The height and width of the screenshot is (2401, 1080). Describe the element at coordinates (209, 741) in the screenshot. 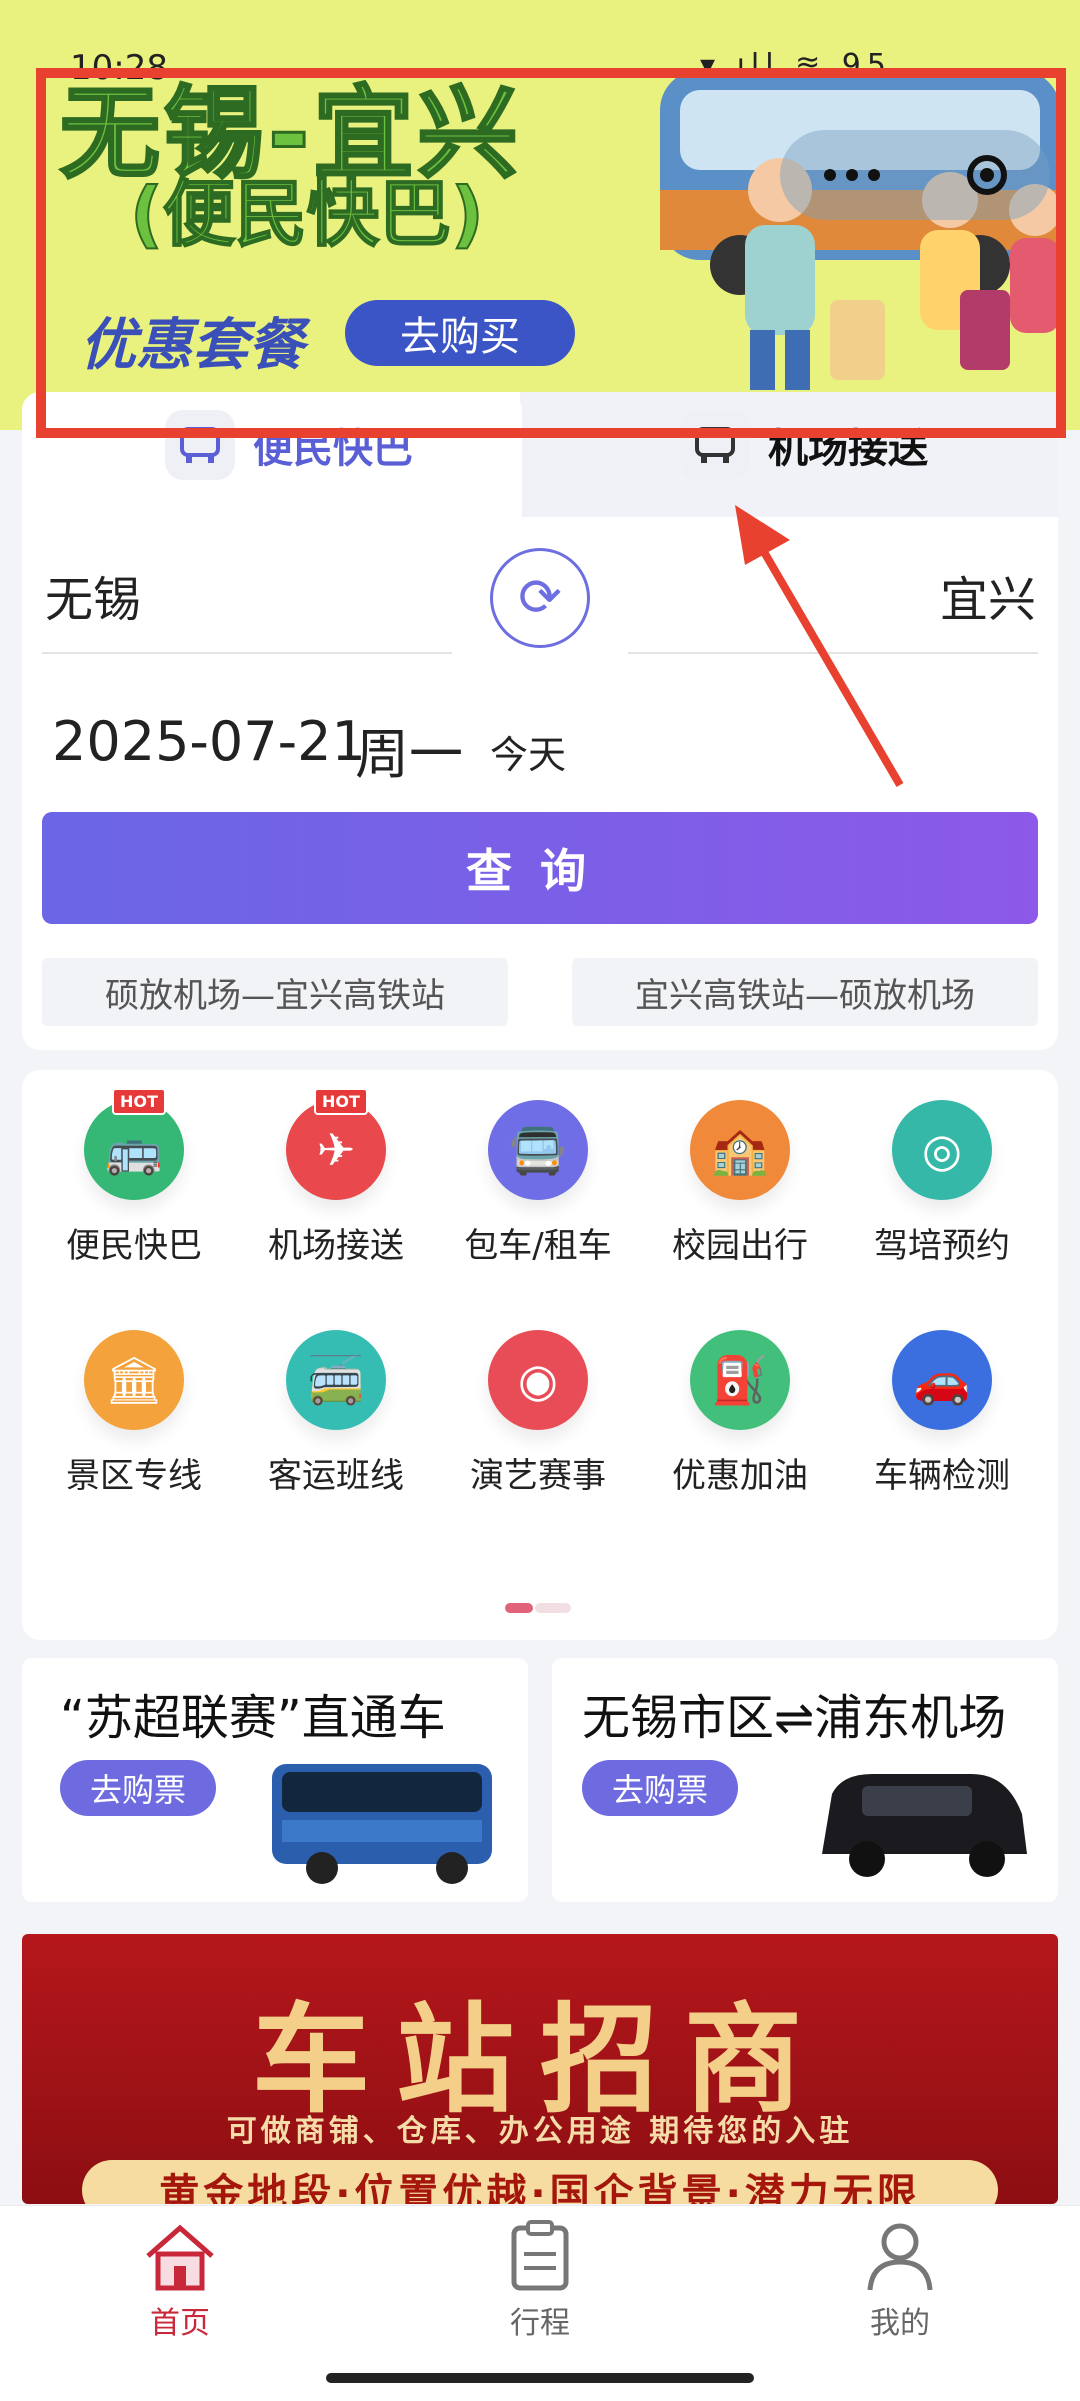

I see `travel-date: 2025-07-21` at that location.